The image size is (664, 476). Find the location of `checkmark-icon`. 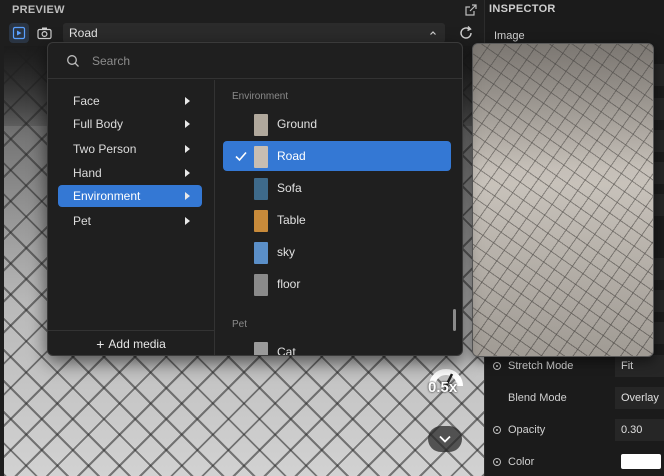

checkmark-icon is located at coordinates (241, 156).